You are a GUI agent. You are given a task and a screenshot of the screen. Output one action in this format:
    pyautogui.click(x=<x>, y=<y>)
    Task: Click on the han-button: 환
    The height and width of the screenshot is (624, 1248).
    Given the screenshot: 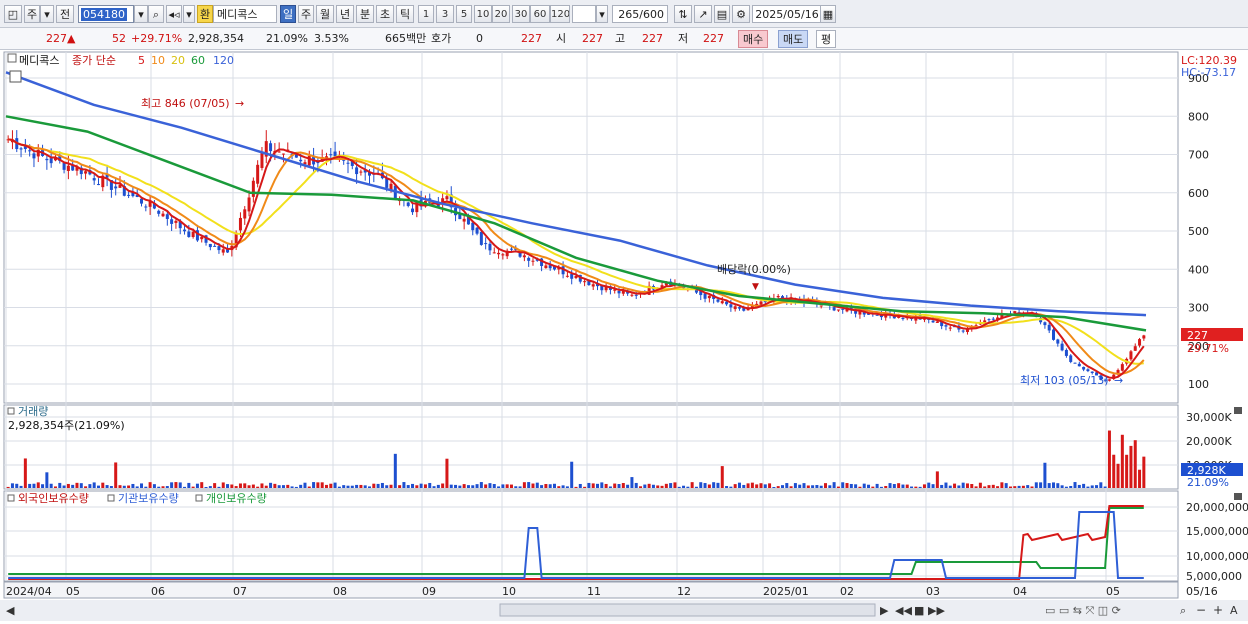 What is the action you would take?
    pyautogui.click(x=205, y=14)
    